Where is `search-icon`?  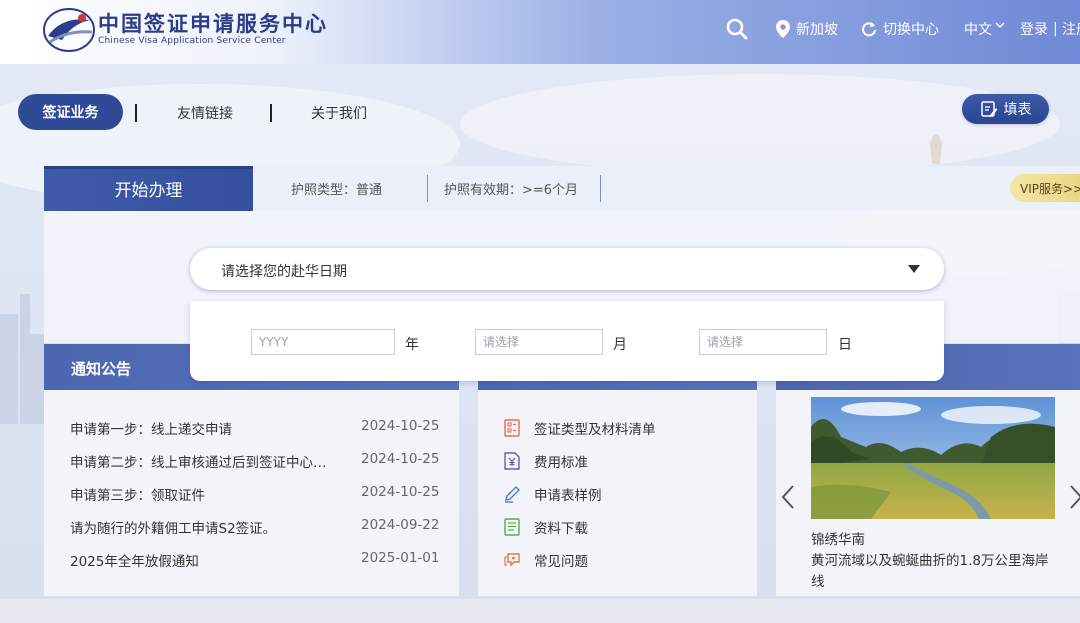 search-icon is located at coordinates (737, 29).